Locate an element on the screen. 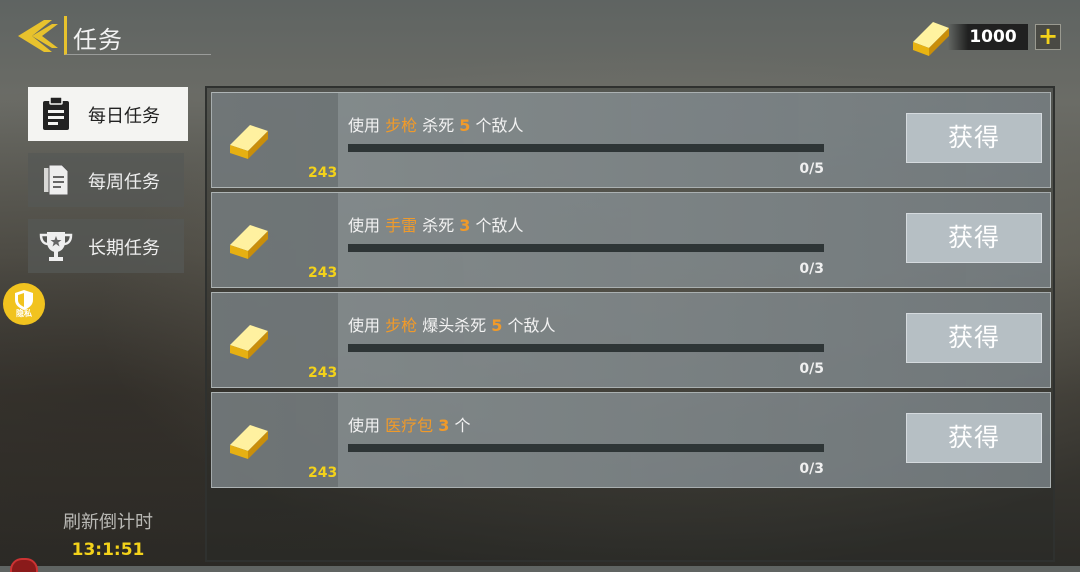 This screenshot has width=1080, height=572. back-button is located at coordinates (37, 36).